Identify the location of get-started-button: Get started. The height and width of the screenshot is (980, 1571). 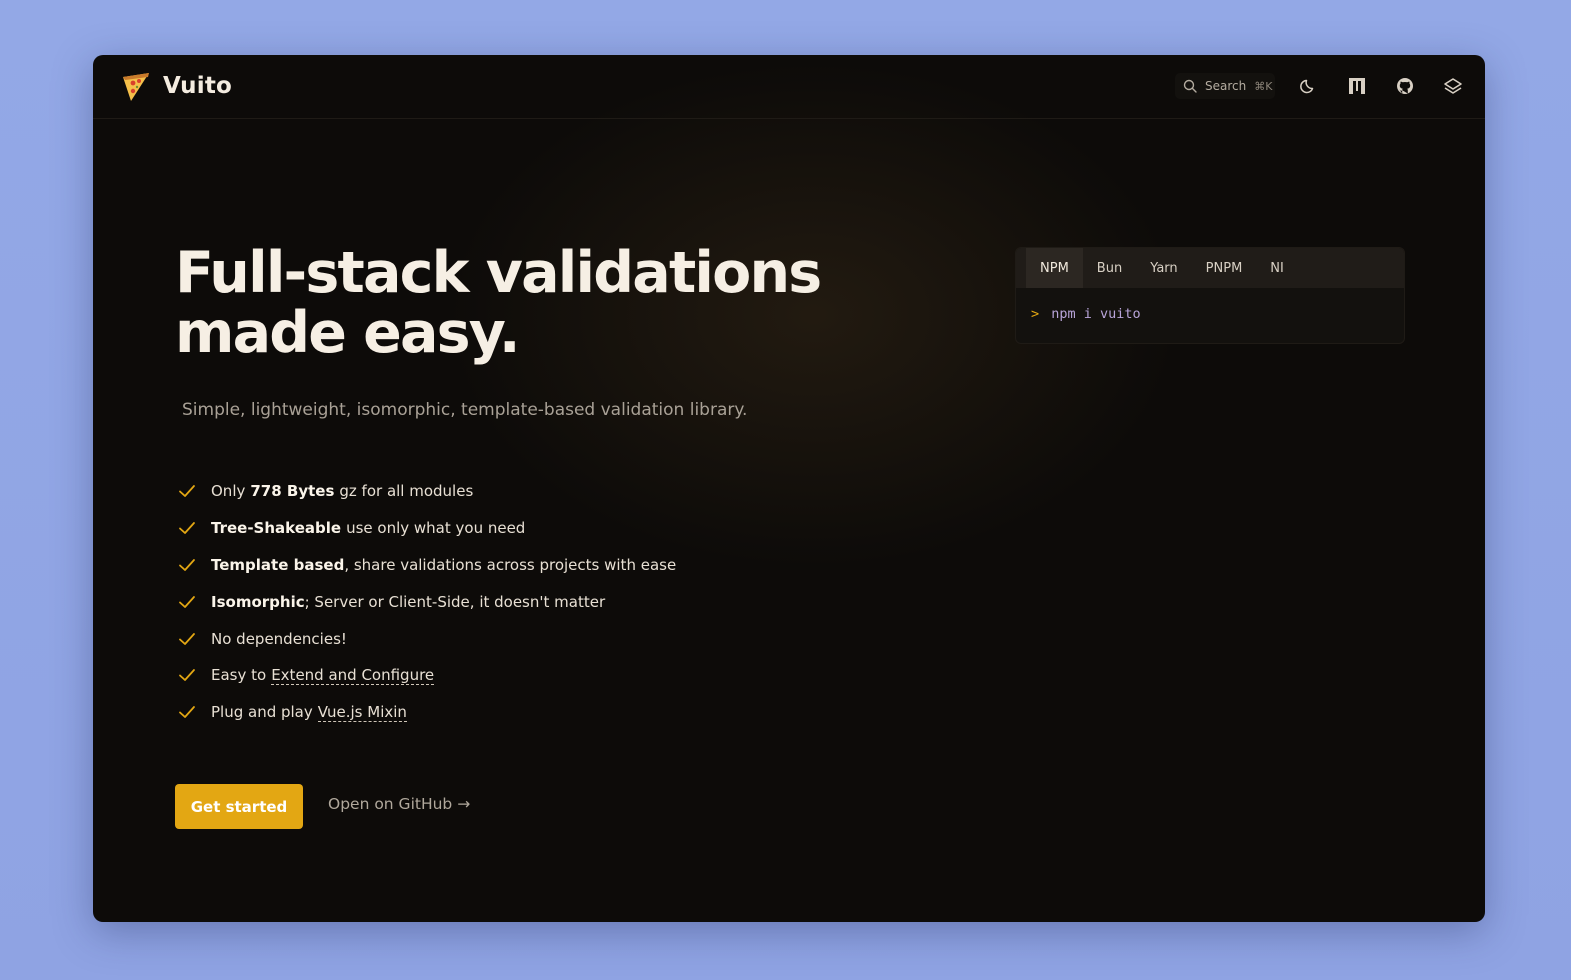
(239, 806).